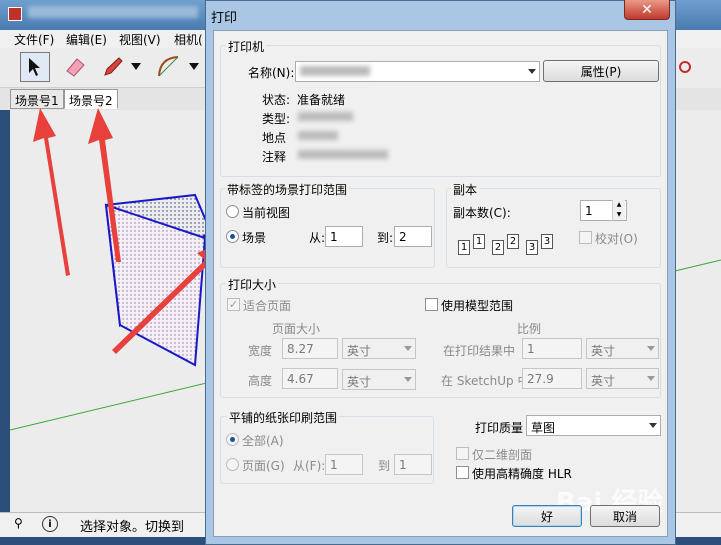 The height and width of the screenshot is (545, 721). I want to click on printer-name-label: 名称(N):, so click(271, 73).